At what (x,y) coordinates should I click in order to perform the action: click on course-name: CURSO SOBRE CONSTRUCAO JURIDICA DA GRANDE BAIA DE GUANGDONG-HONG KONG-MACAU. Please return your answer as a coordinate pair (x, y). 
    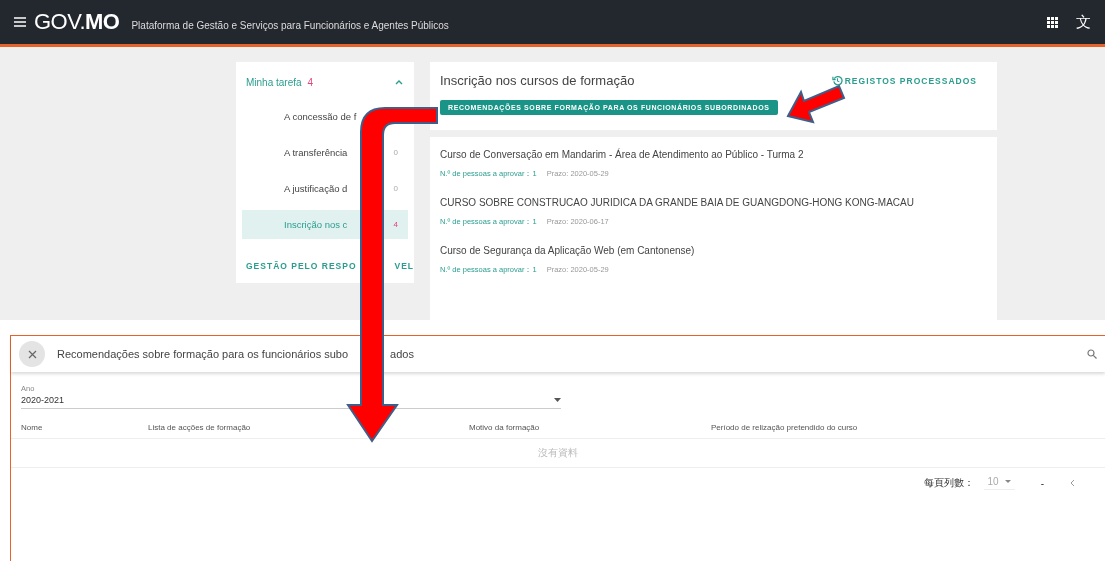
    Looking at the image, I should click on (713, 202).